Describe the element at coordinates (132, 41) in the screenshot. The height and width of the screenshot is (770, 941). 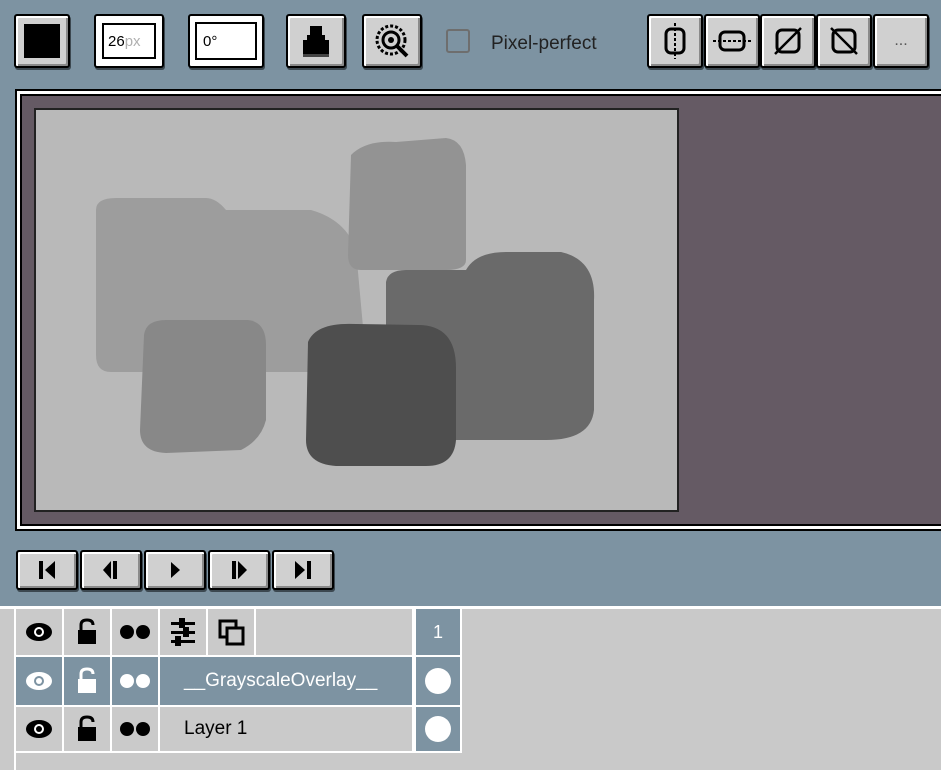
I see `brush-size-unit: px` at that location.